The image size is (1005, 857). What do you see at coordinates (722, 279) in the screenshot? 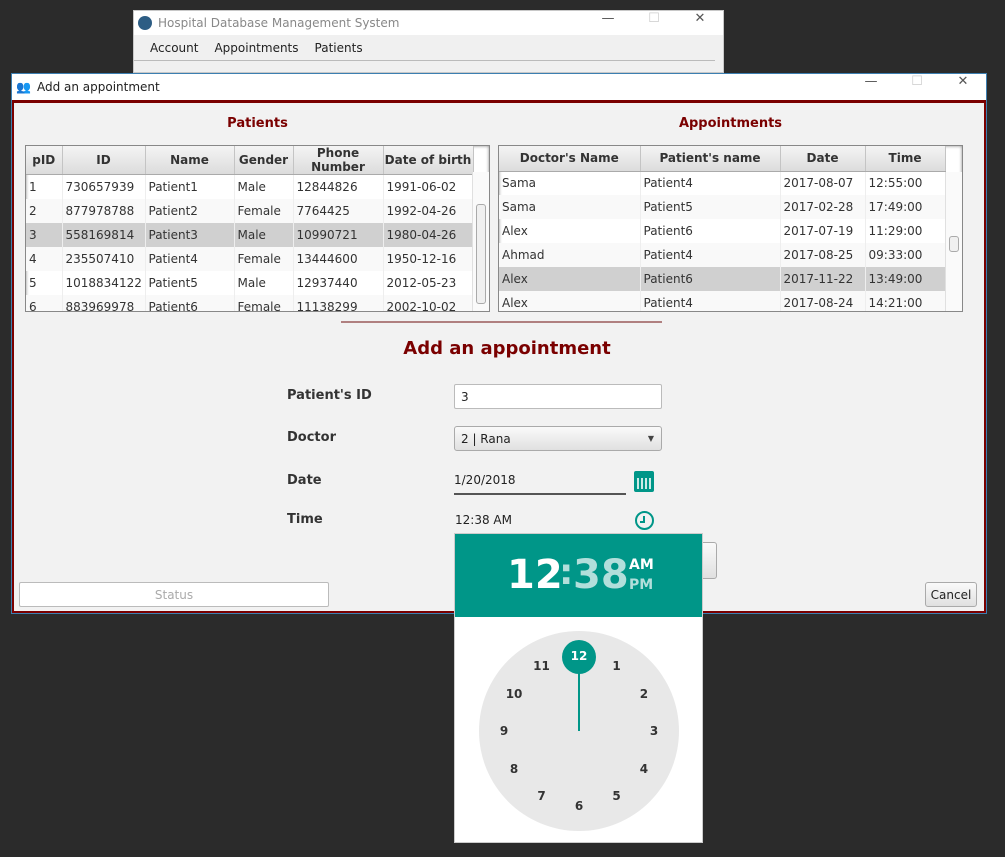
I see `table-row: Alex Patient6 2017-11-22 13:49:00` at bounding box center [722, 279].